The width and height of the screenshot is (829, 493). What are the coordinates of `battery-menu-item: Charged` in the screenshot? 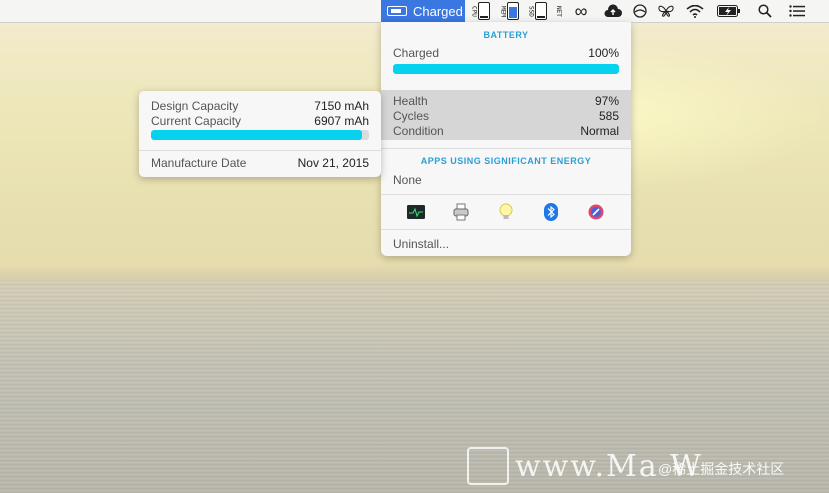 It's located at (423, 11).